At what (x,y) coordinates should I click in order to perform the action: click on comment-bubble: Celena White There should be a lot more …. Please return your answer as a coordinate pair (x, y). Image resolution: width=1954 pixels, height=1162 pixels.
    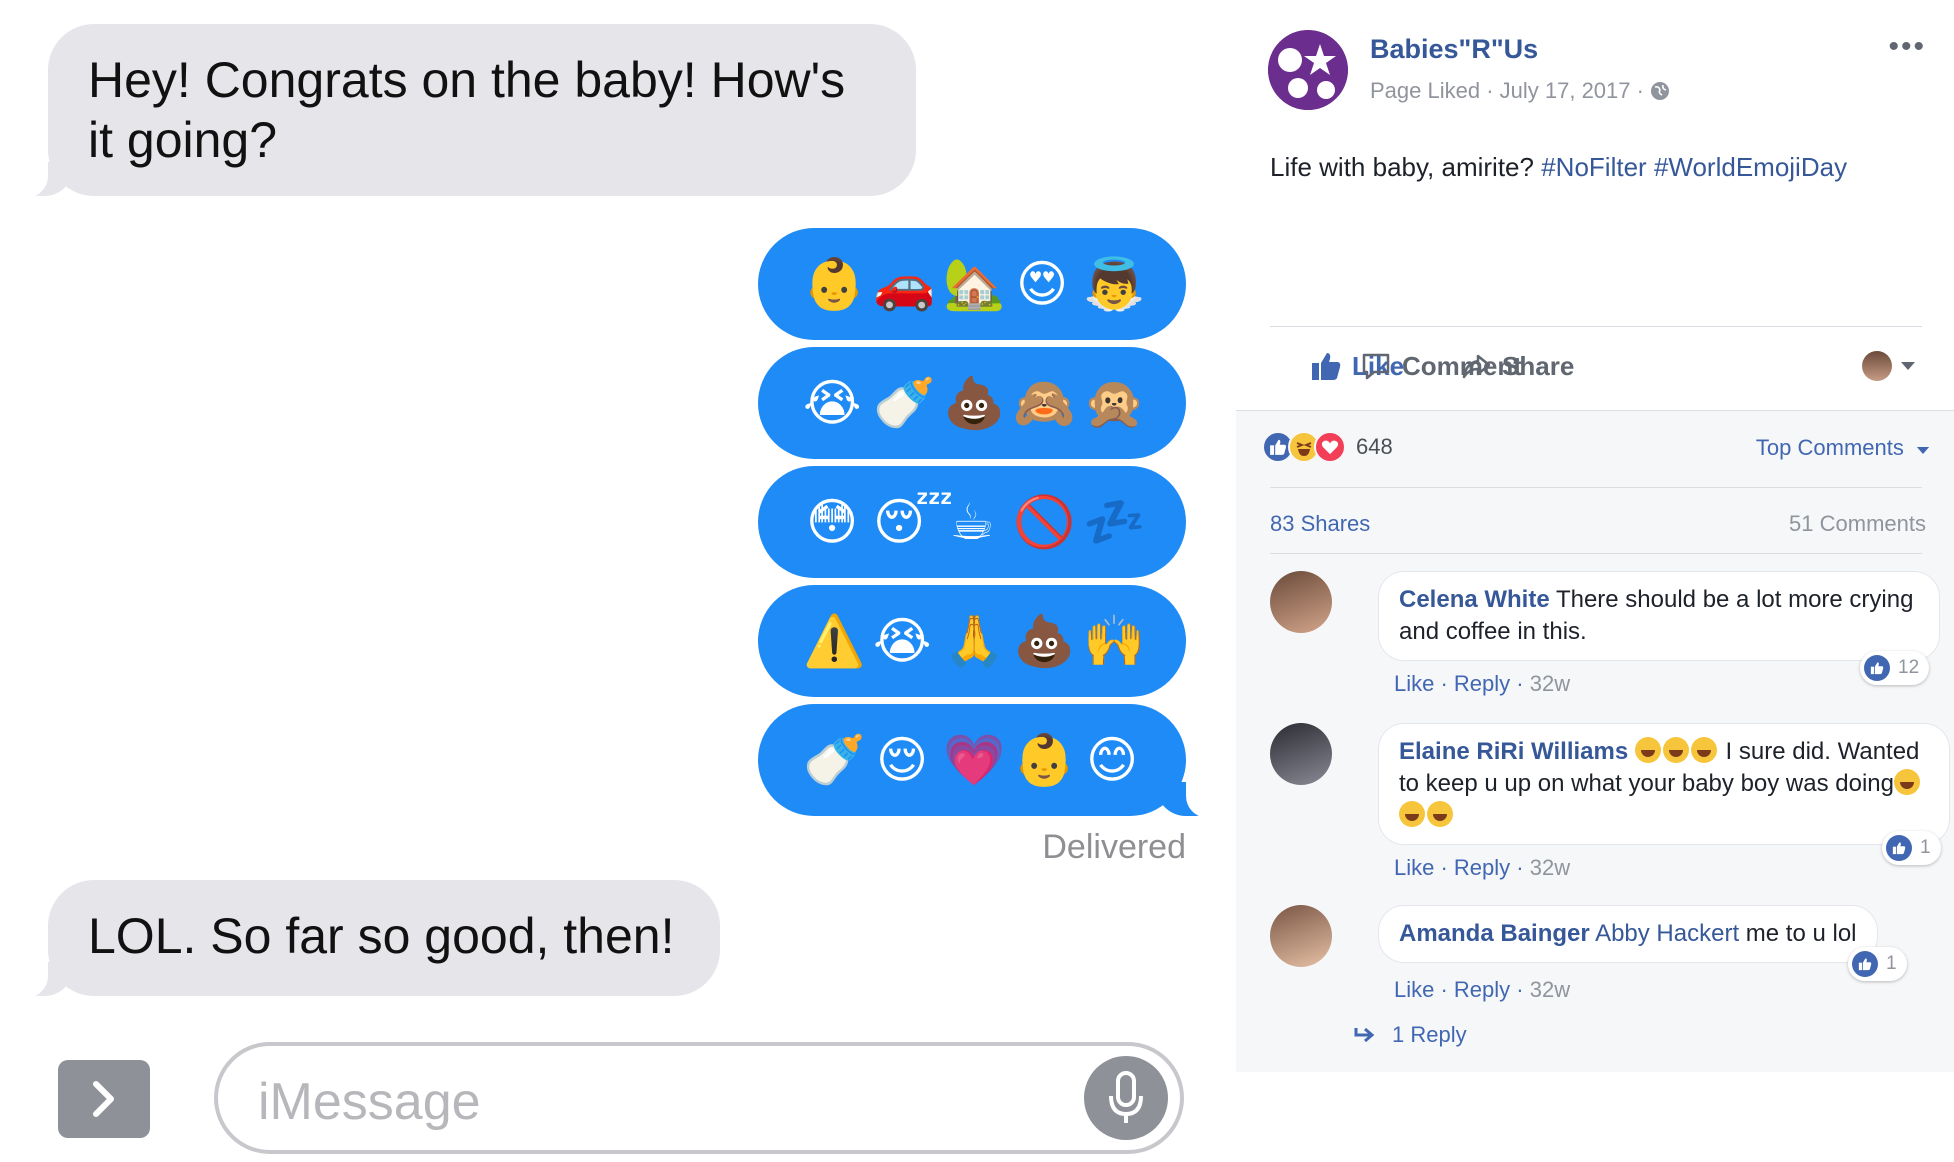
    Looking at the image, I should click on (1659, 616).